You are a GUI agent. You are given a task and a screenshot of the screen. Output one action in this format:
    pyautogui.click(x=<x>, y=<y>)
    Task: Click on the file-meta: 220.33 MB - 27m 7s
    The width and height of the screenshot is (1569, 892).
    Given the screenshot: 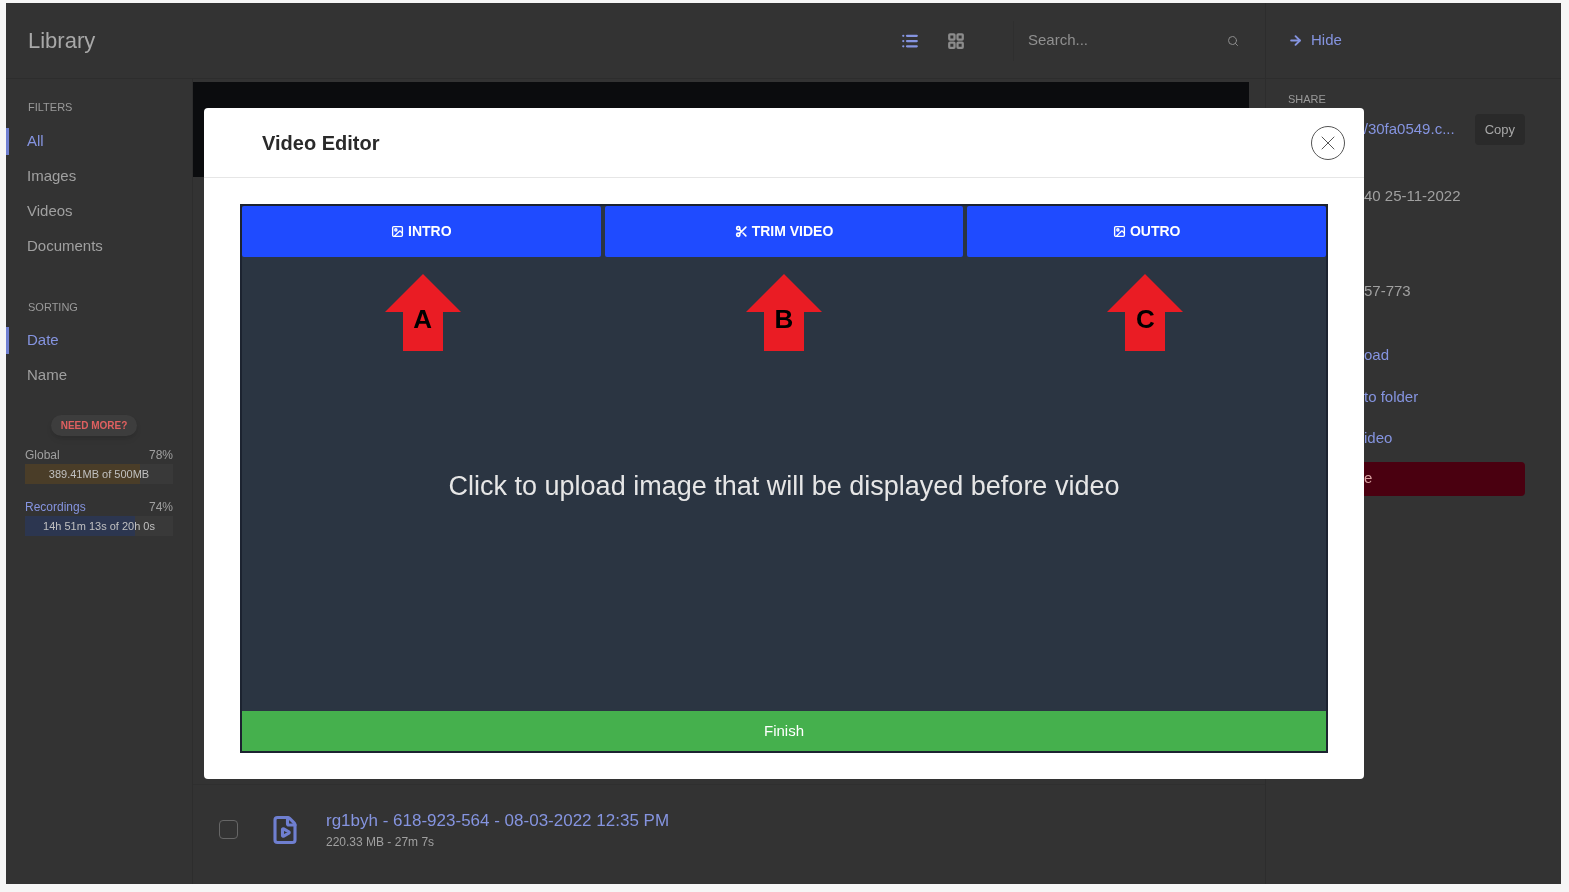 What is the action you would take?
    pyautogui.click(x=381, y=843)
    